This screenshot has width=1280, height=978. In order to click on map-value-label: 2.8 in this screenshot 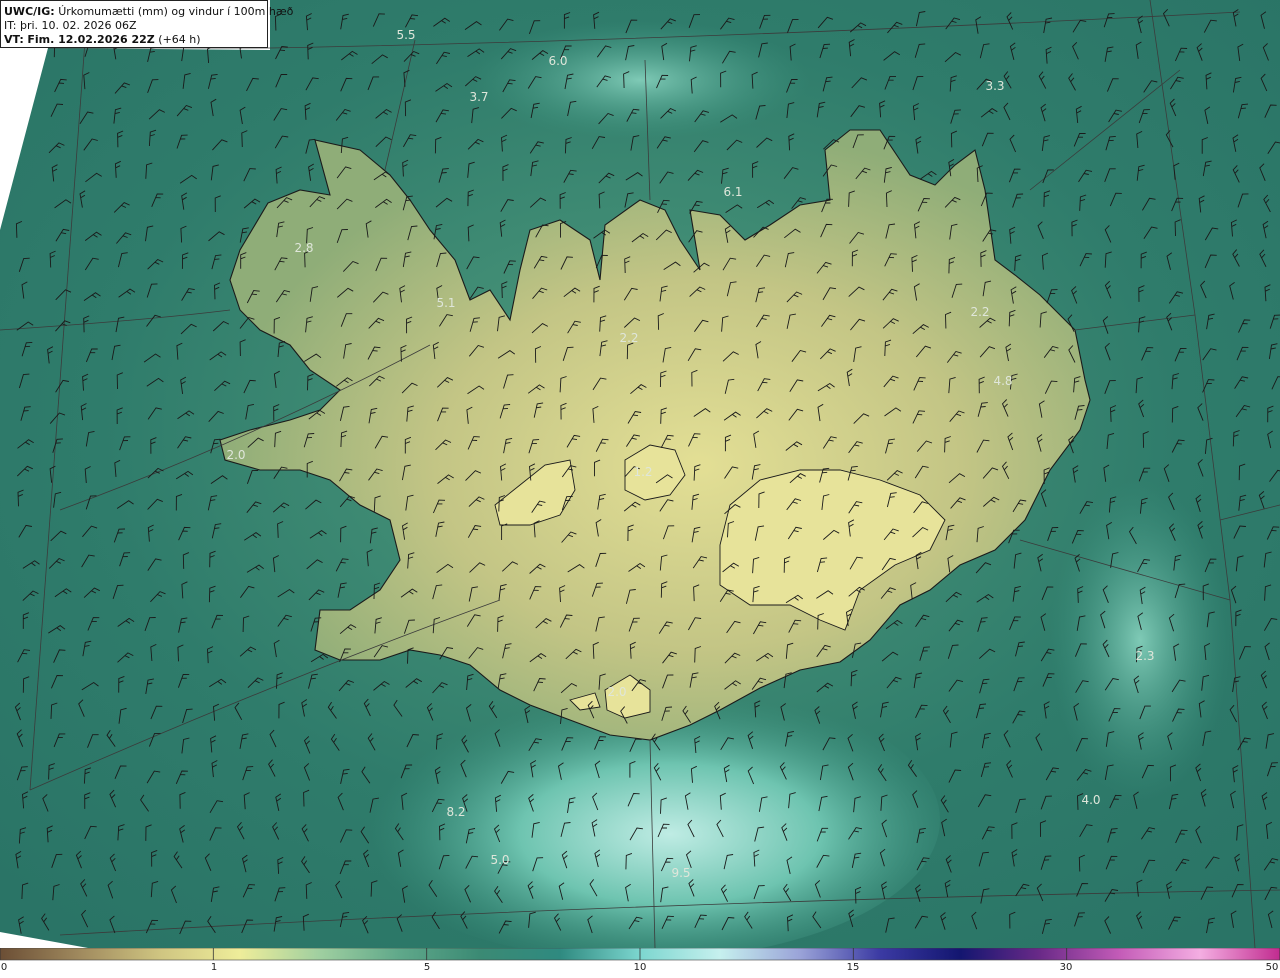, I will do `click(304, 248)`.